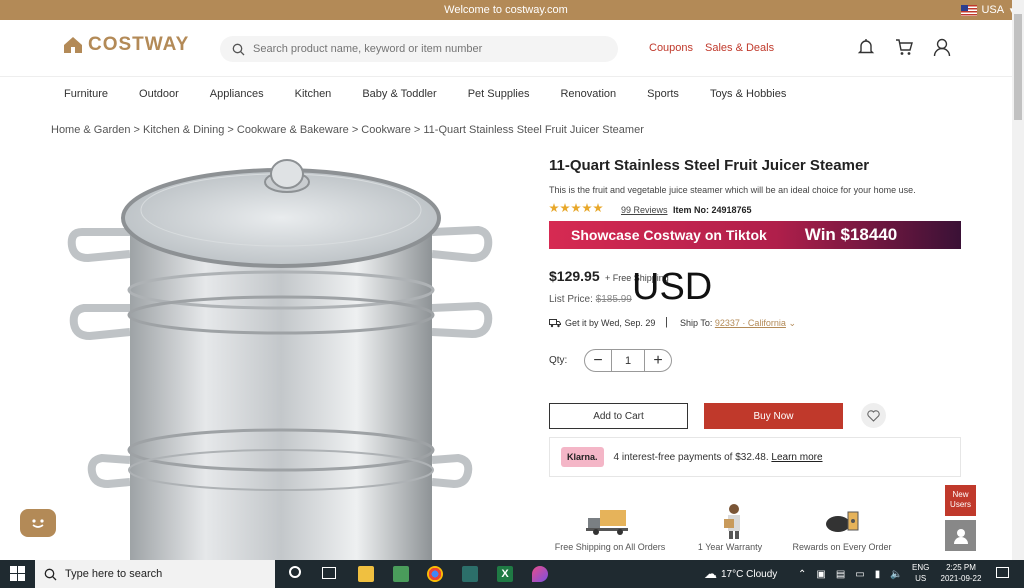  I want to click on app-icon, so click(470, 574).